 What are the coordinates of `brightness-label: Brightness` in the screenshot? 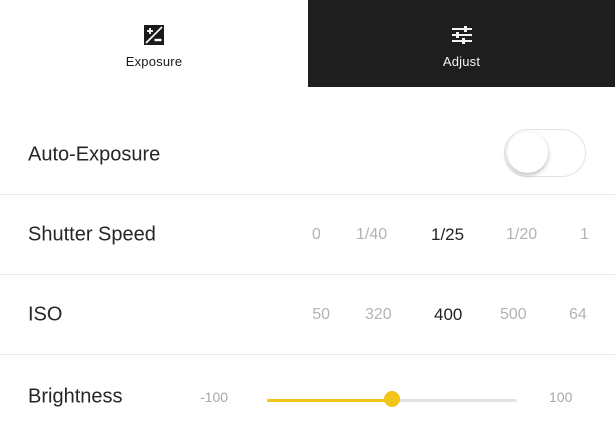 It's located at (75, 396).